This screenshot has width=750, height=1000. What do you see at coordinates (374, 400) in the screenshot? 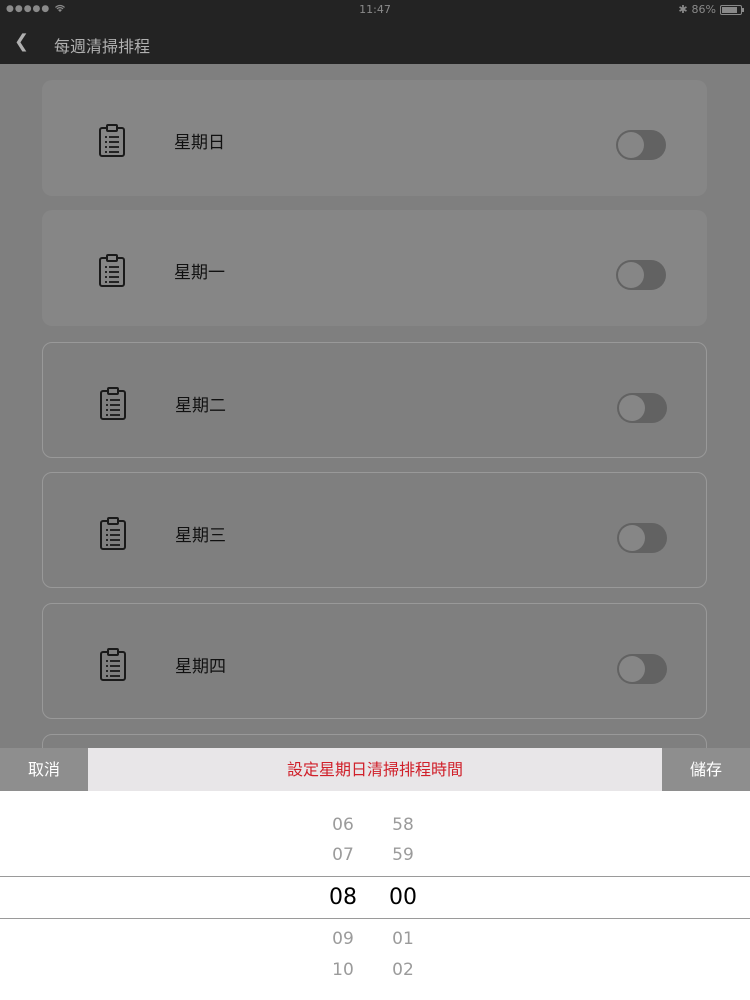
I see `day-card-tuesday: 星期二` at bounding box center [374, 400].